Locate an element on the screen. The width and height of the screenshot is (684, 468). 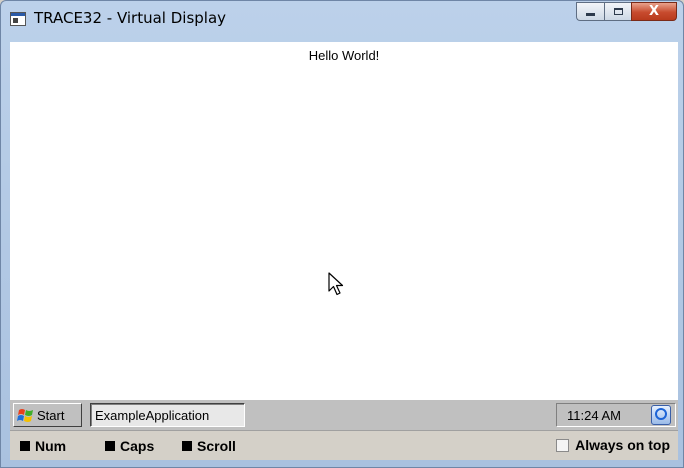
num-lock-square-icon is located at coordinates (25, 446).